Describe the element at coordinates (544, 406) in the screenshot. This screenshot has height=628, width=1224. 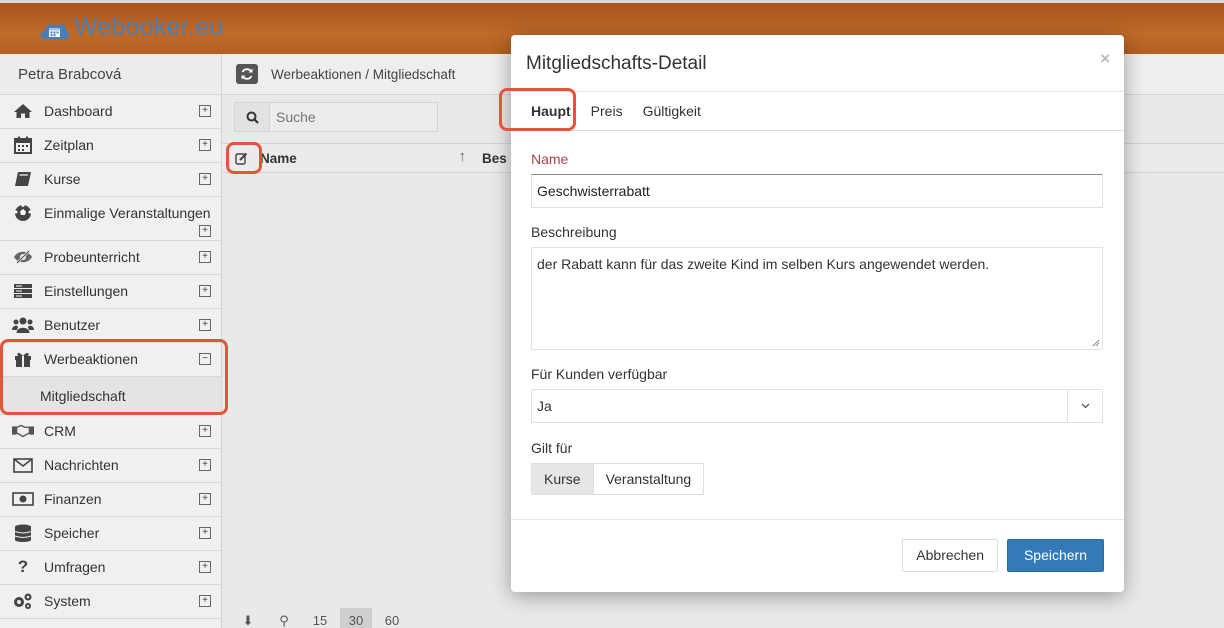
I see `available-select-value: Ja` at that location.